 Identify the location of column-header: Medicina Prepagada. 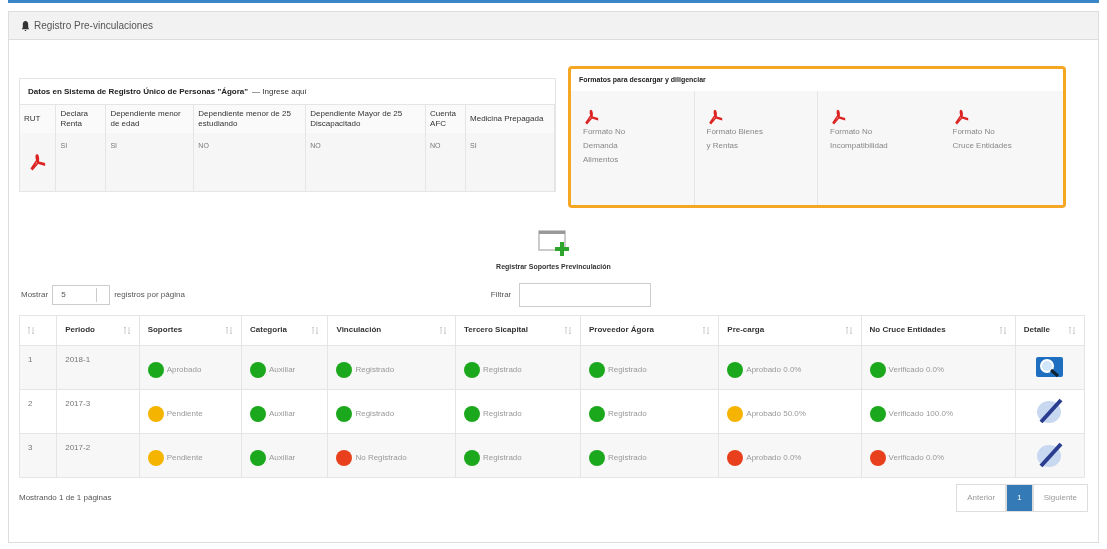
(507, 118).